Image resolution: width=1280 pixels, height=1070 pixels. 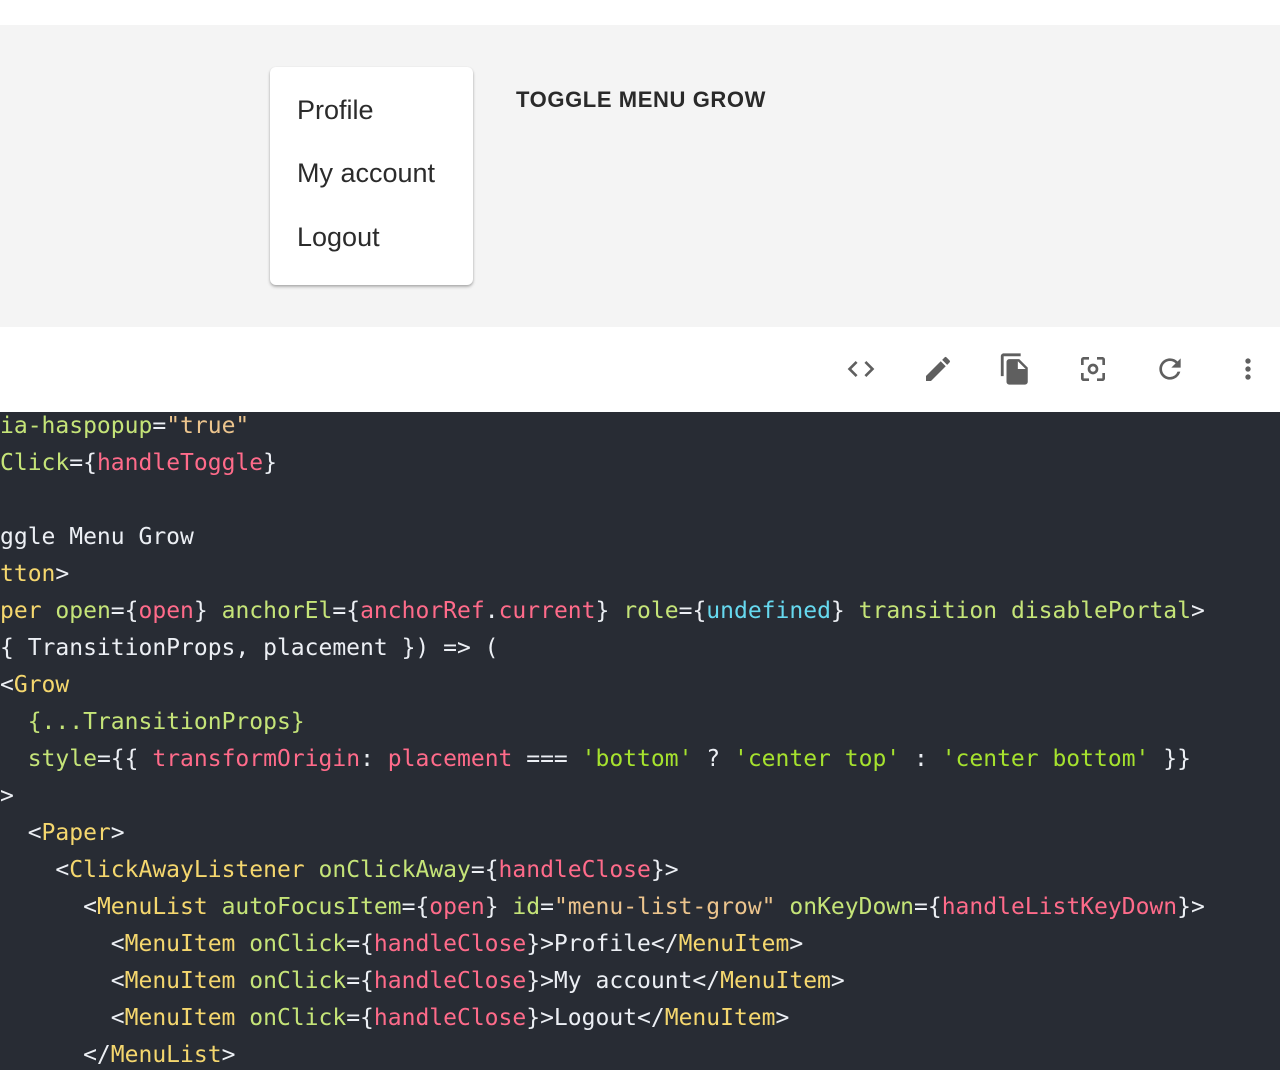 I want to click on code-token: anchorRef, so click(x=422, y=611).